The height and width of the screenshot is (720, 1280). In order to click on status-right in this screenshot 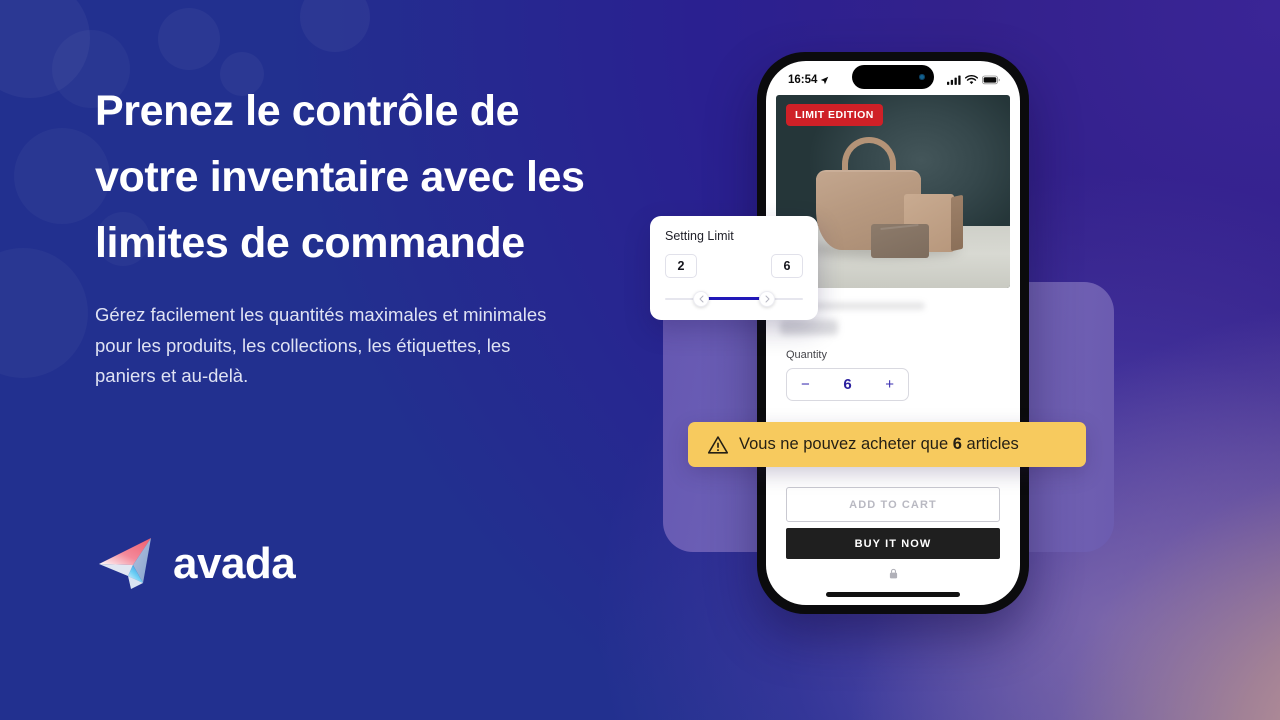, I will do `click(973, 80)`.